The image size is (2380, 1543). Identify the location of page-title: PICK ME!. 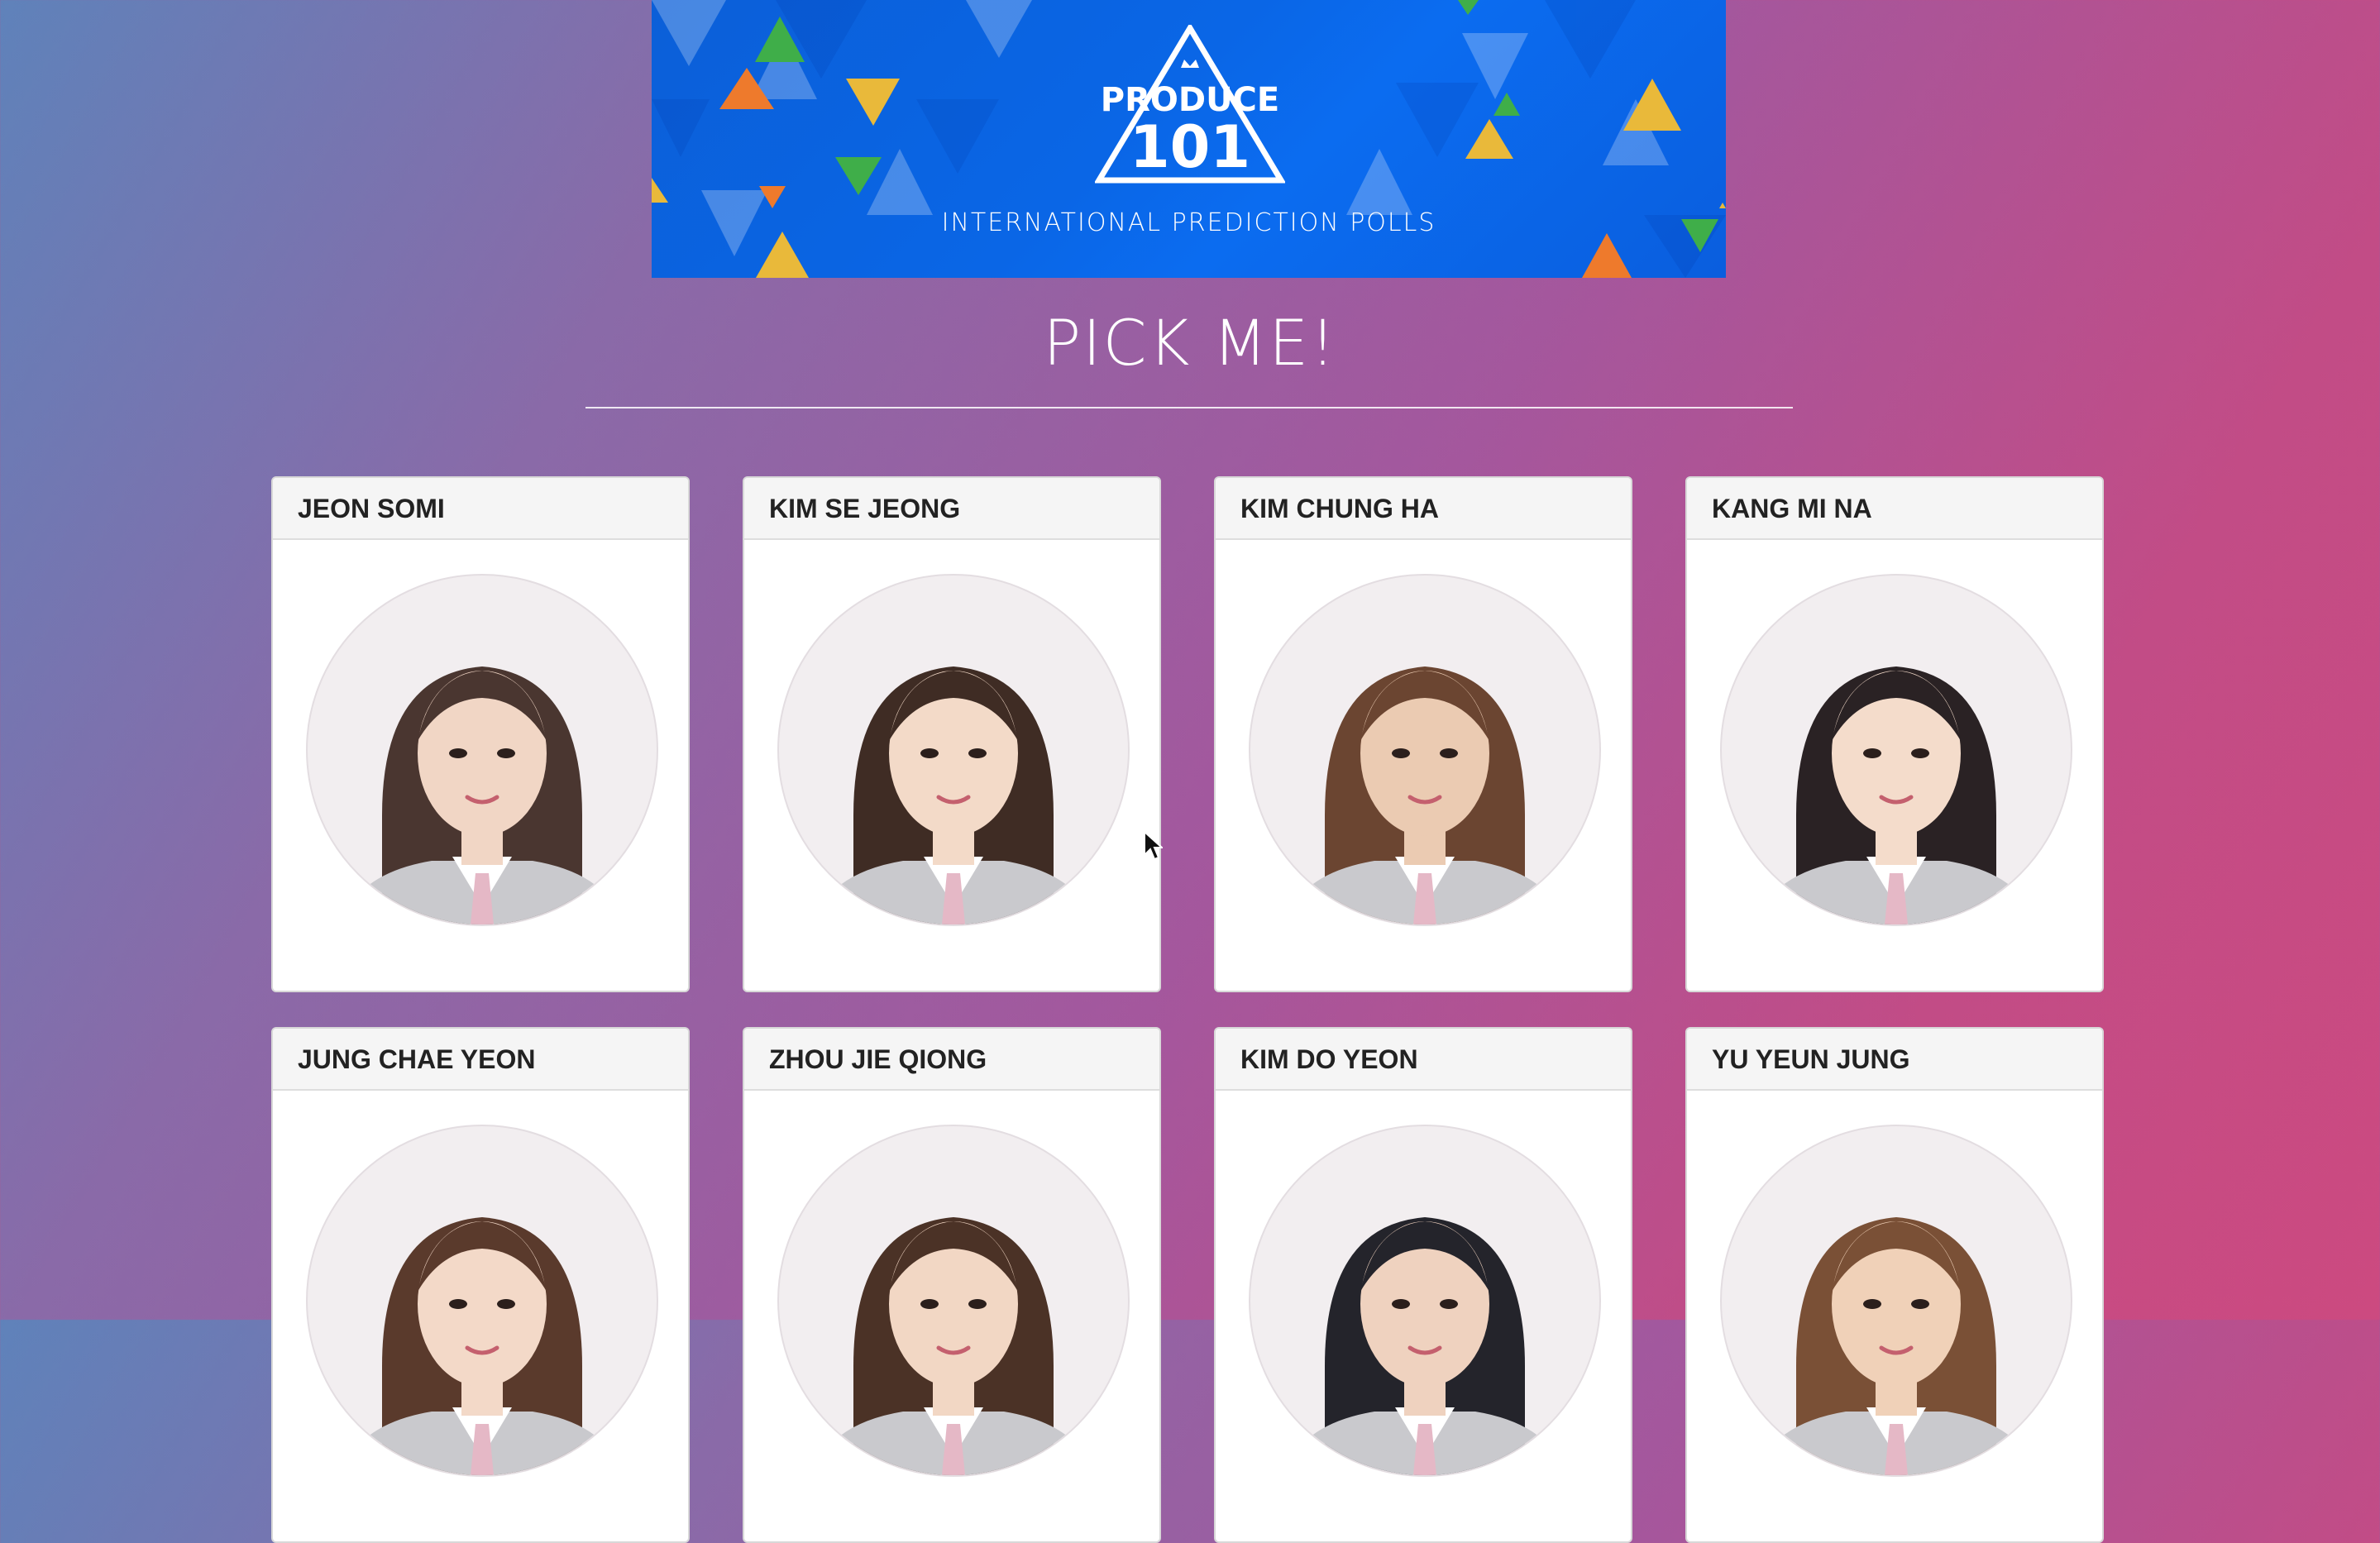
(1190, 343).